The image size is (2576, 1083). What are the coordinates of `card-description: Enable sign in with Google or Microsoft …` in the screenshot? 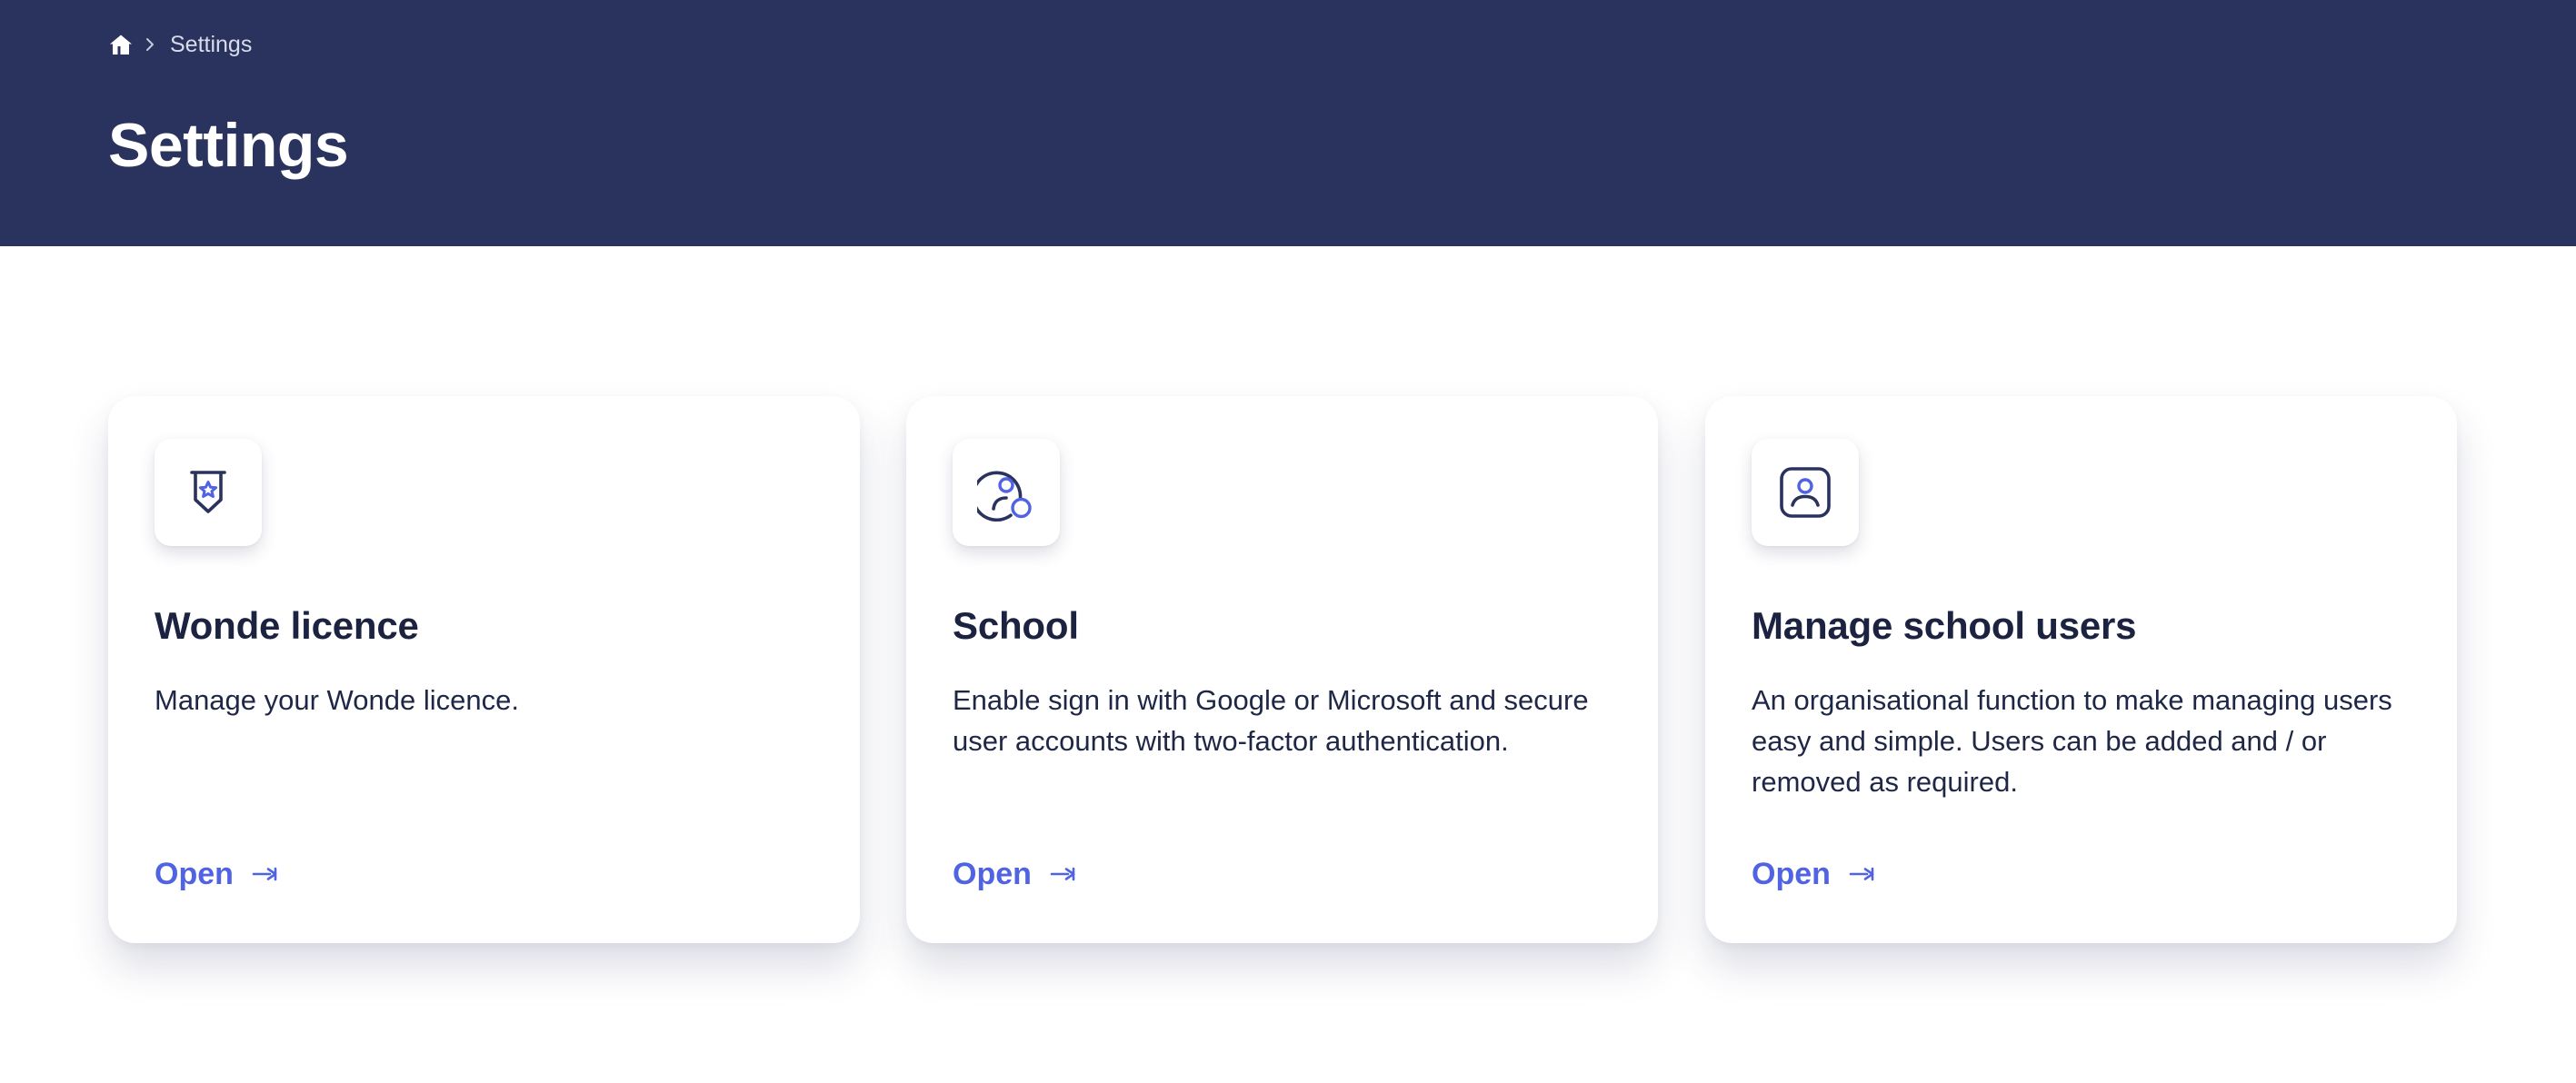 It's located at (1271, 720).